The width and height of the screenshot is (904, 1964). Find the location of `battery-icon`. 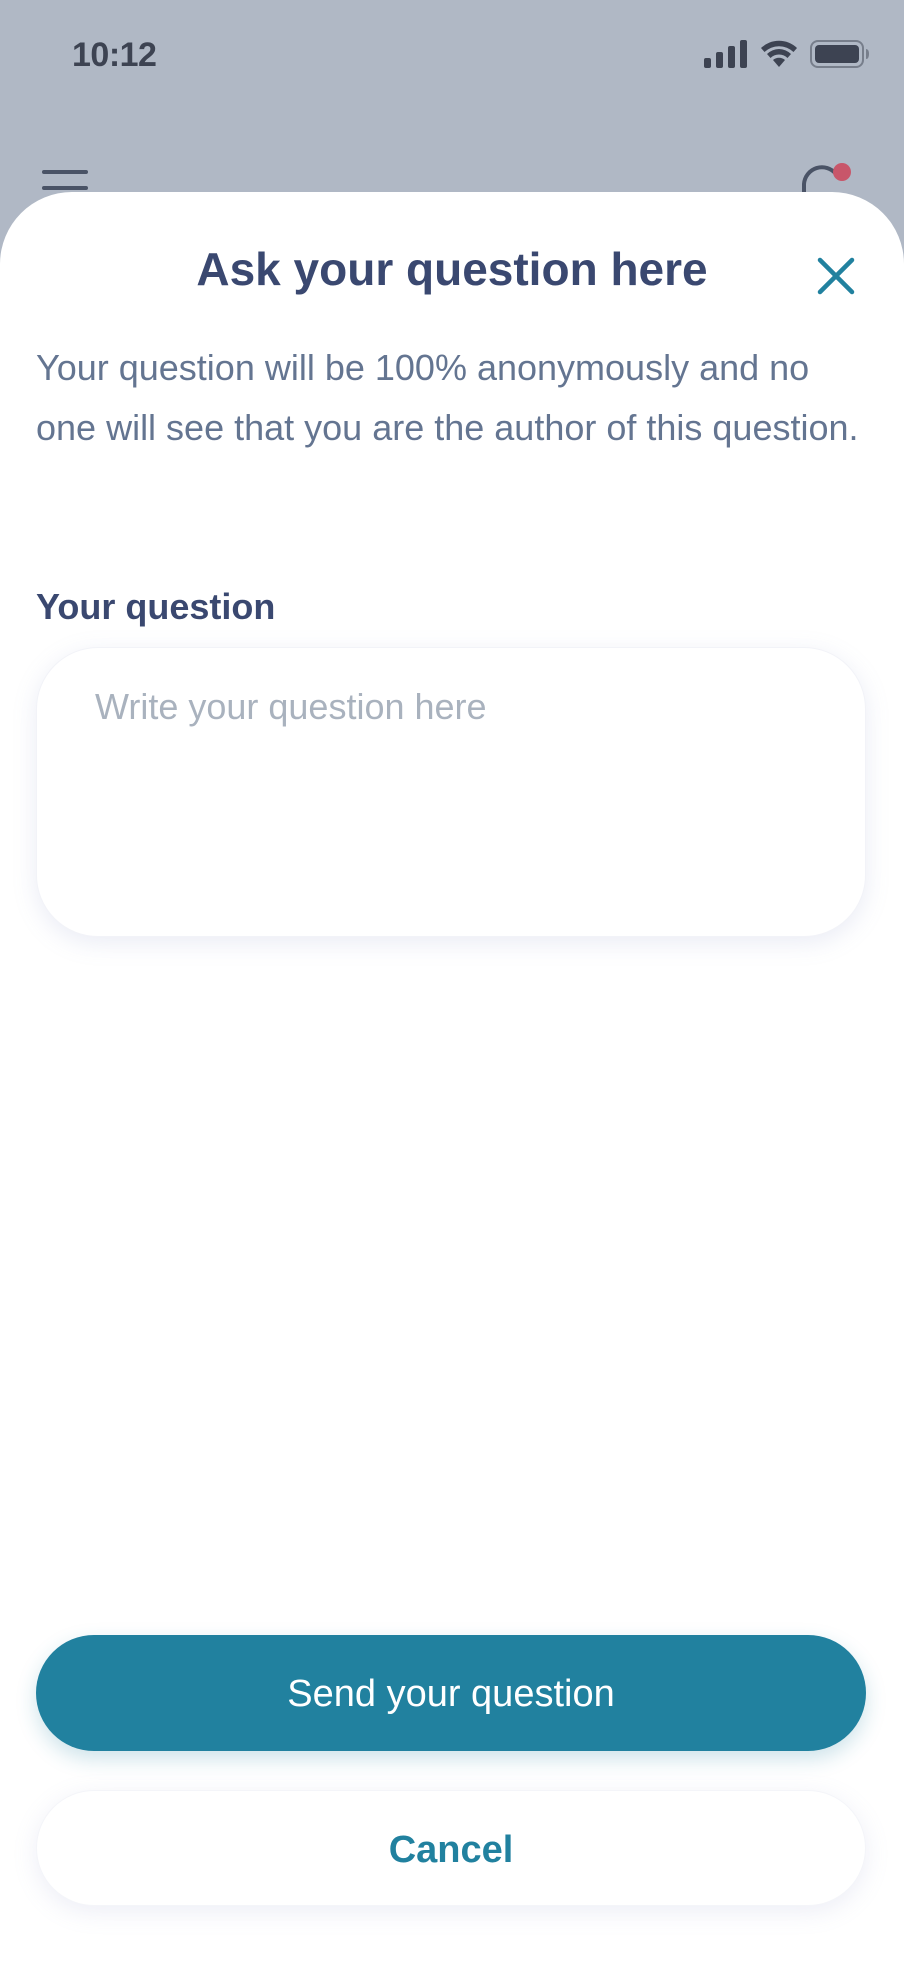

battery-icon is located at coordinates (840, 54).